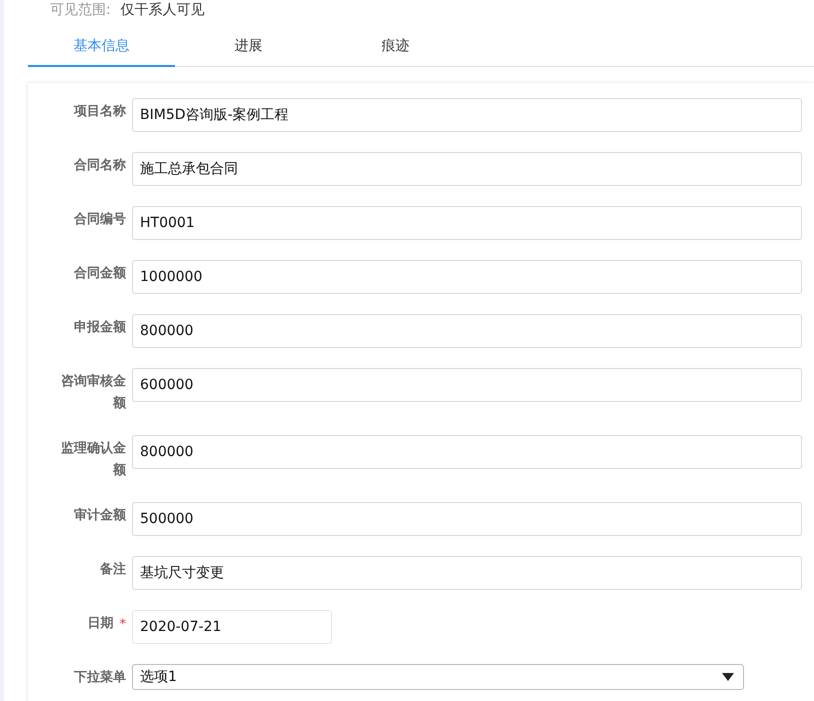  What do you see at coordinates (467, 115) in the screenshot?
I see `input-field: BIM5D咨询版-案例工程` at bounding box center [467, 115].